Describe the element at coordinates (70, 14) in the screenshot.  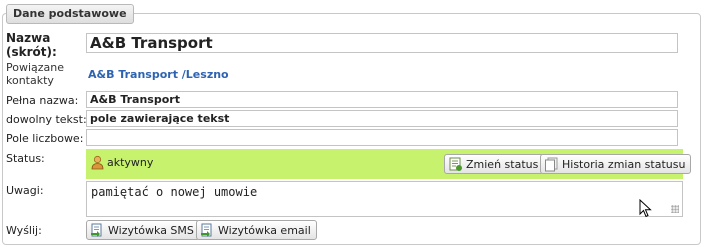
I see `section-title: Dane podstawowe` at that location.